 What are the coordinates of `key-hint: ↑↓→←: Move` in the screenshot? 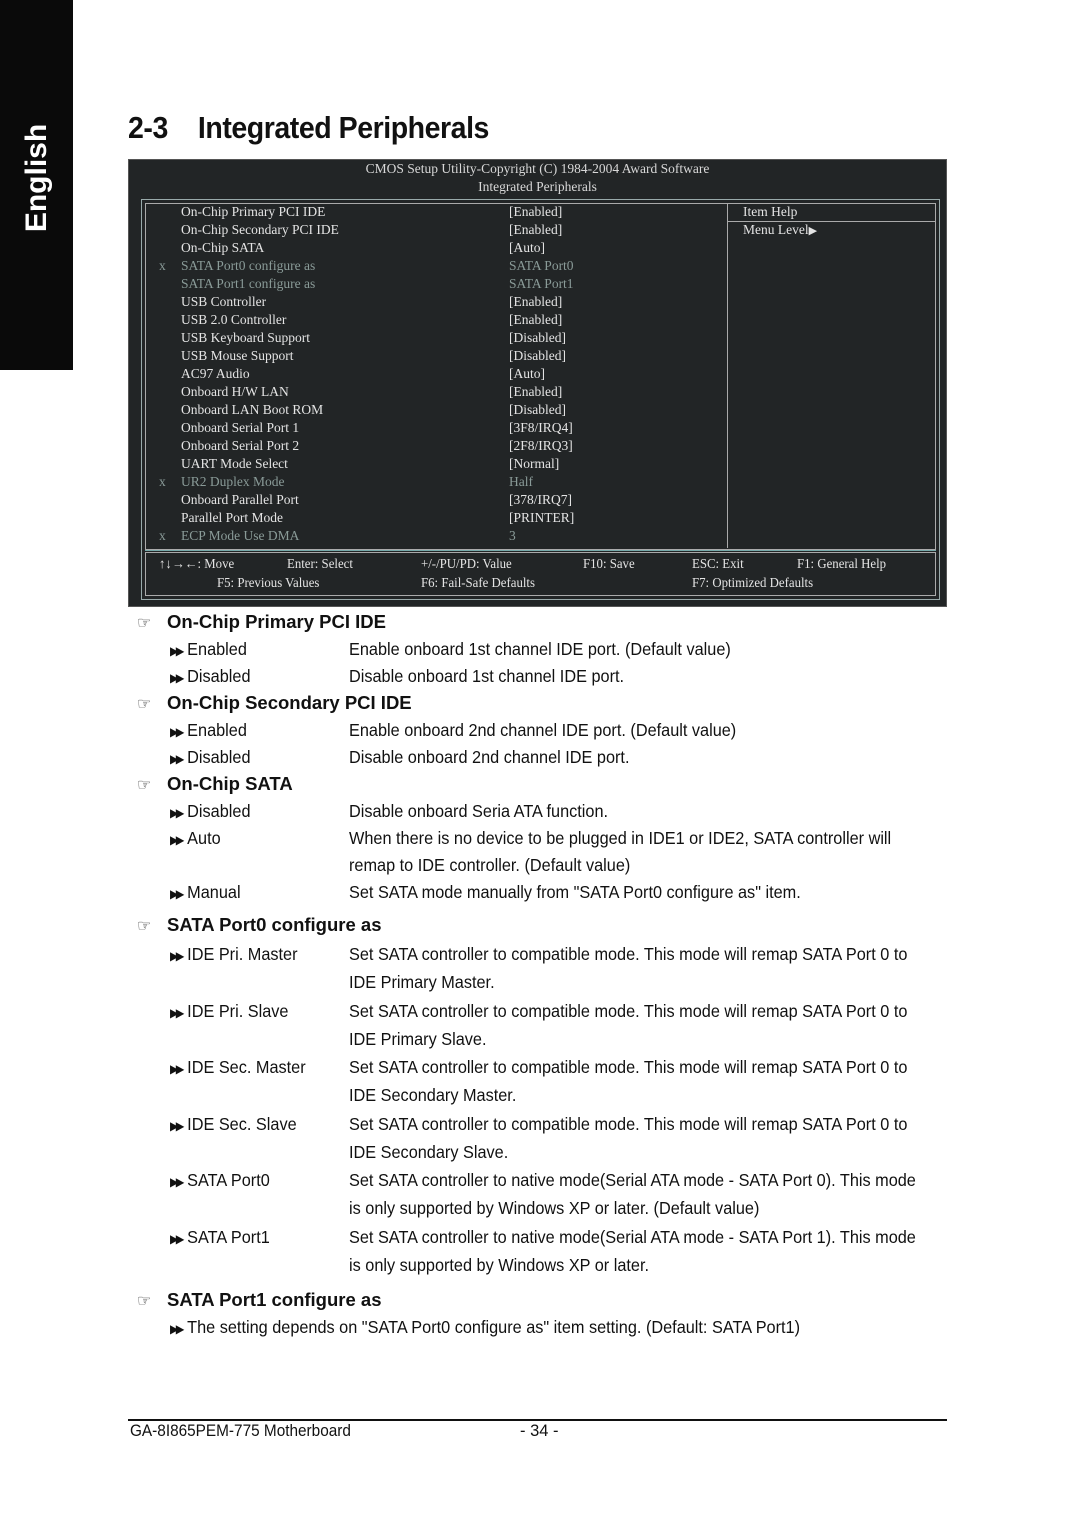 It's located at (196, 564).